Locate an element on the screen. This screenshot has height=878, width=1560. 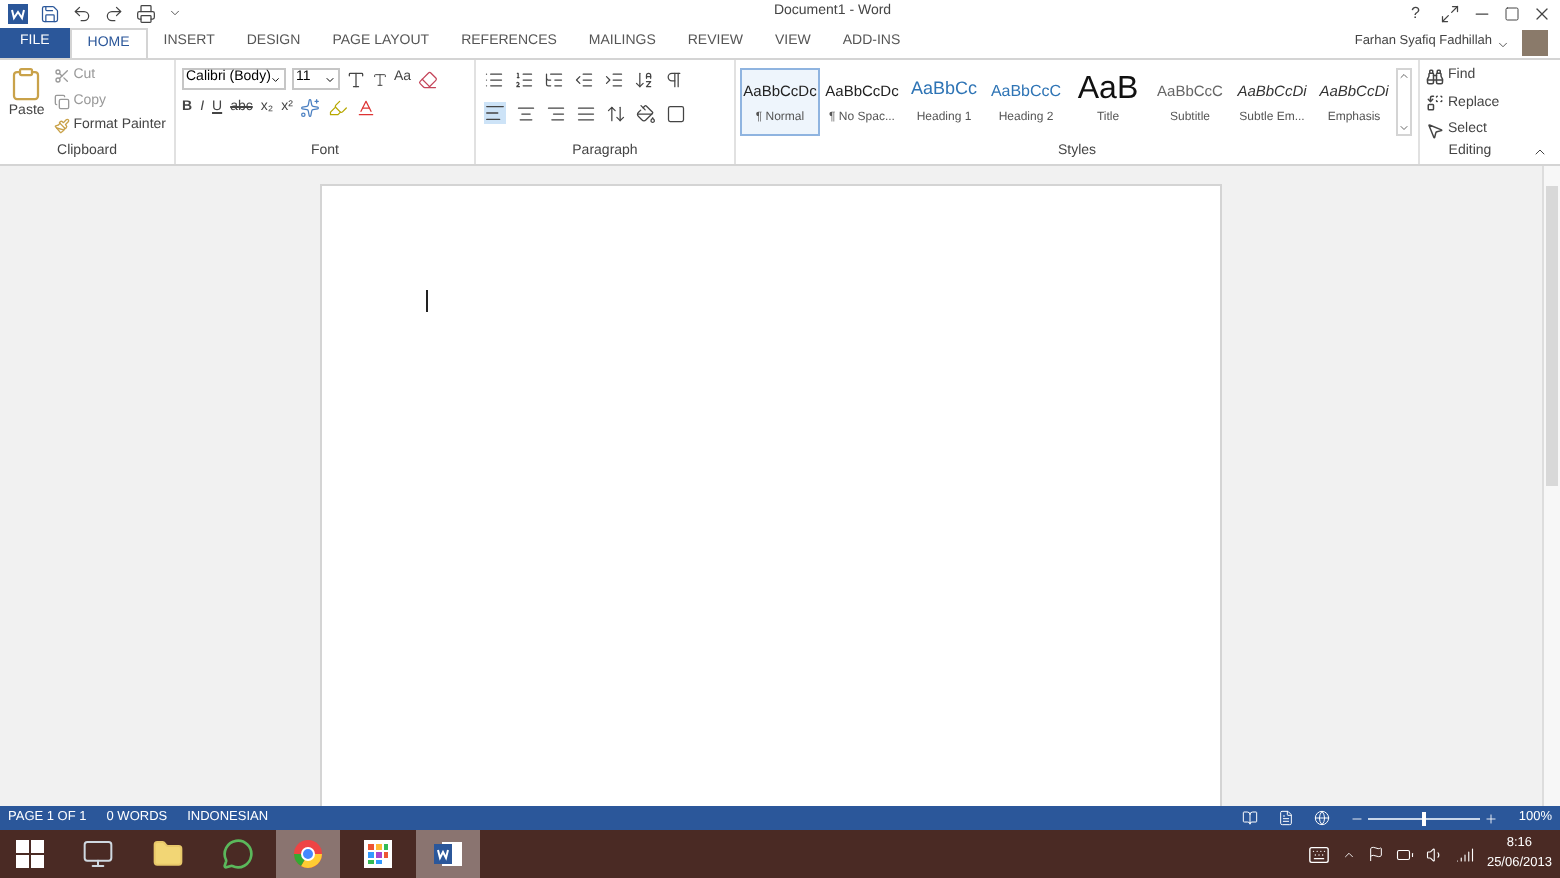
browser-icon is located at coordinates (308, 854).